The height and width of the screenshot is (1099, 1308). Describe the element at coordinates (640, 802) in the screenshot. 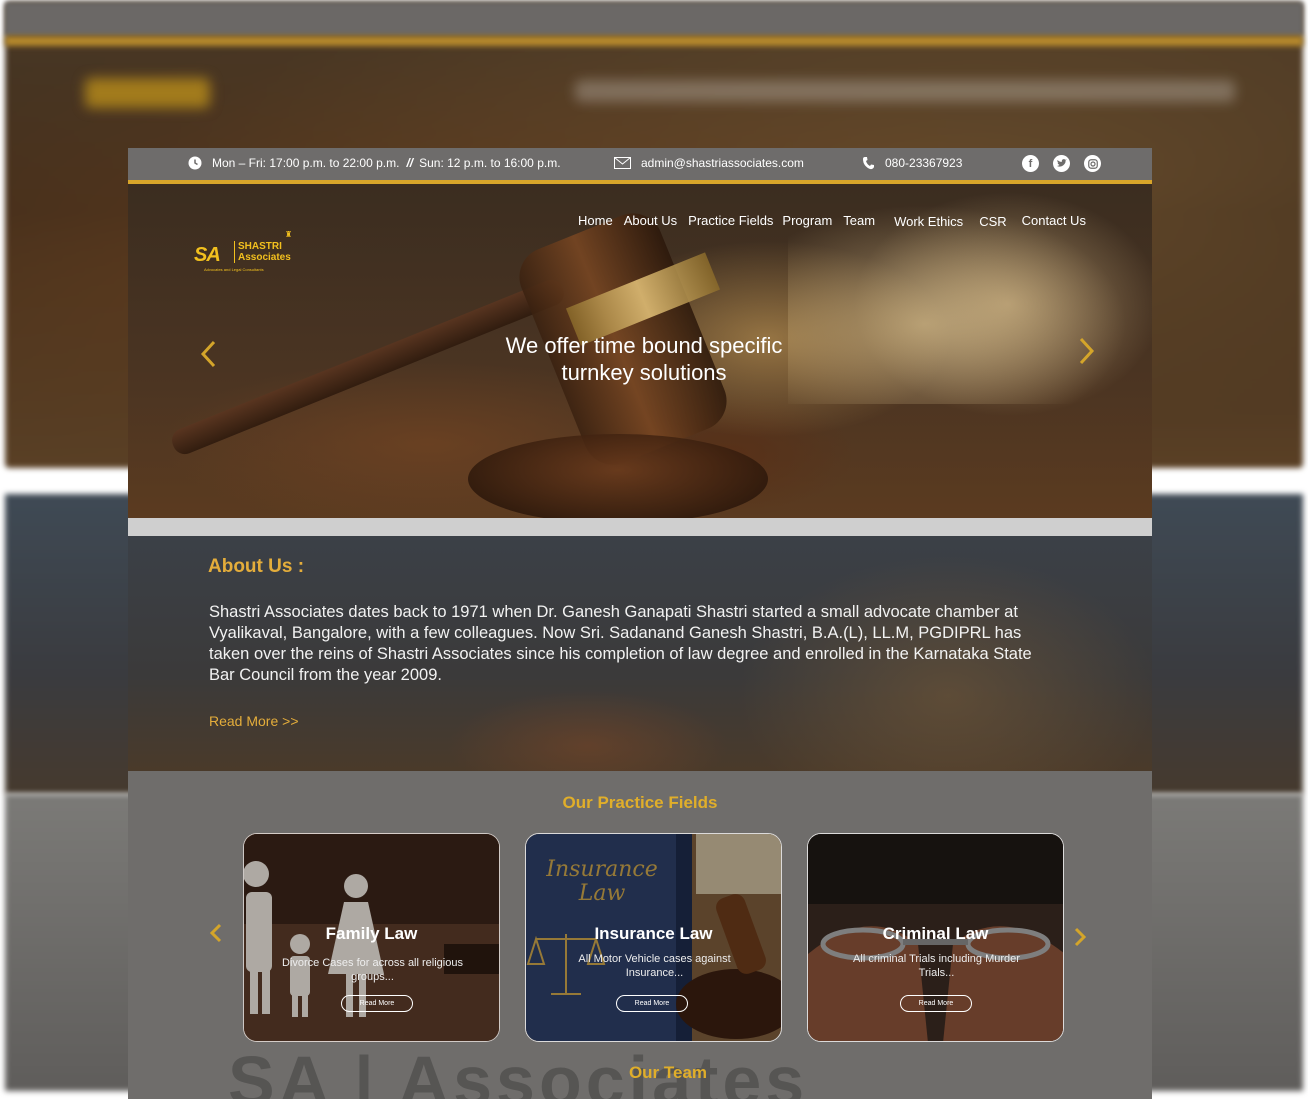

I see `practice-title: Our Practice Fields` at that location.